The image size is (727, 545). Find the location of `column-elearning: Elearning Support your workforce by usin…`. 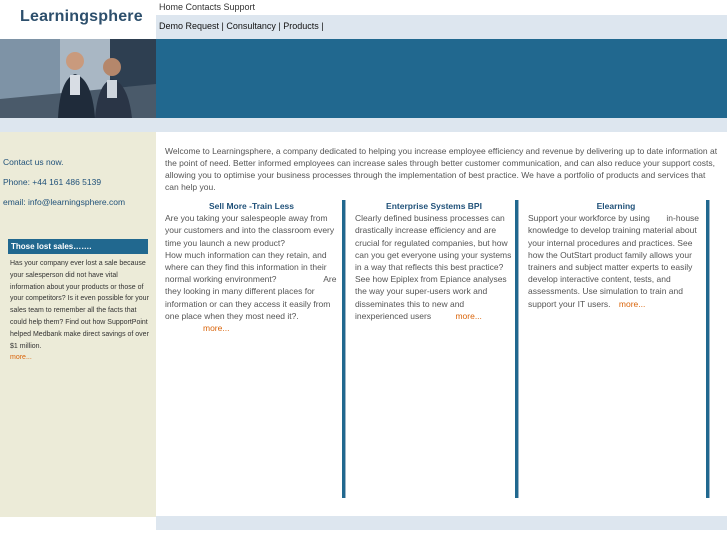

column-elearning: Elearning Support your workforce by usin… is located at coordinates (616, 255).